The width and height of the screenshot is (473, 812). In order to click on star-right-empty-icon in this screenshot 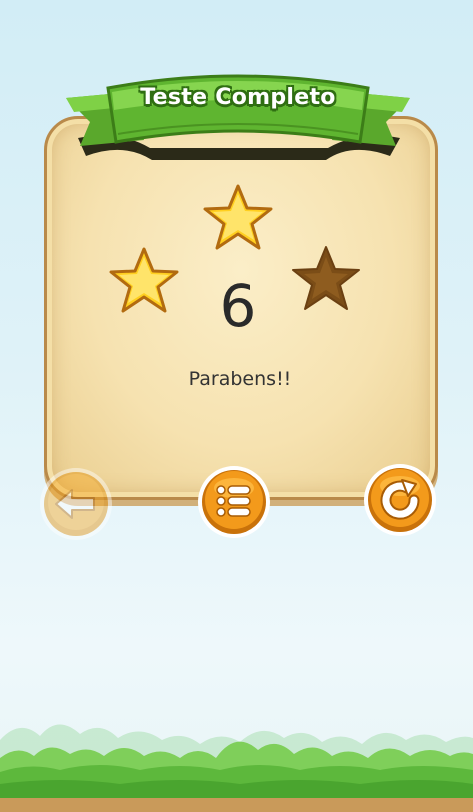, I will do `click(326, 278)`.